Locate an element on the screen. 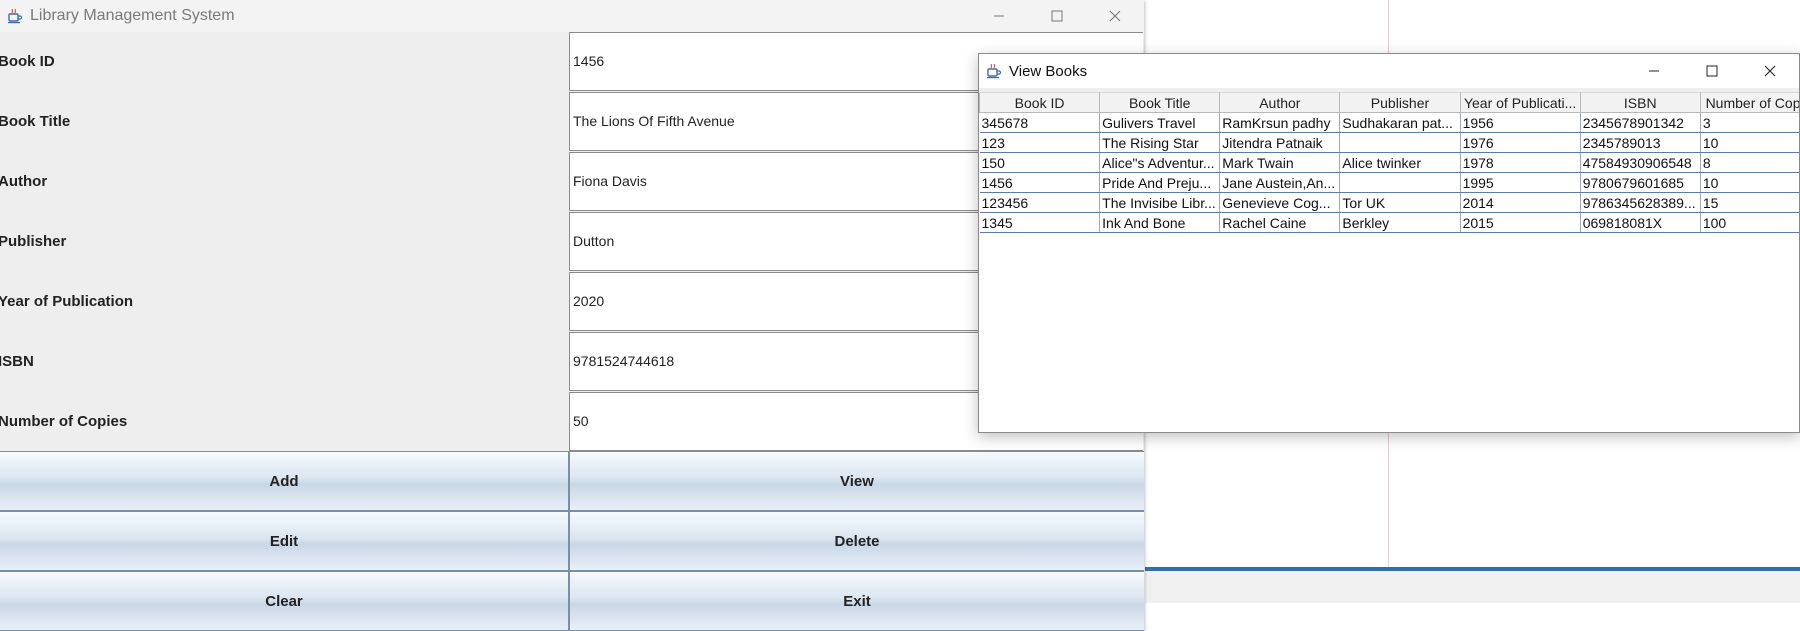 This screenshot has height=631, width=1800. table-cell: Alice twinker is located at coordinates (1400, 162).